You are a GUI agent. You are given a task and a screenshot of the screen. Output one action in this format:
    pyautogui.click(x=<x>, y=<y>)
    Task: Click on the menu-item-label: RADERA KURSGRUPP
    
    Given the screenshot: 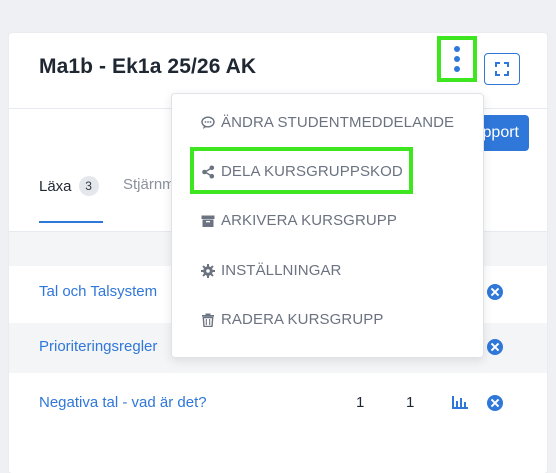 What is the action you would take?
    pyautogui.click(x=302, y=319)
    